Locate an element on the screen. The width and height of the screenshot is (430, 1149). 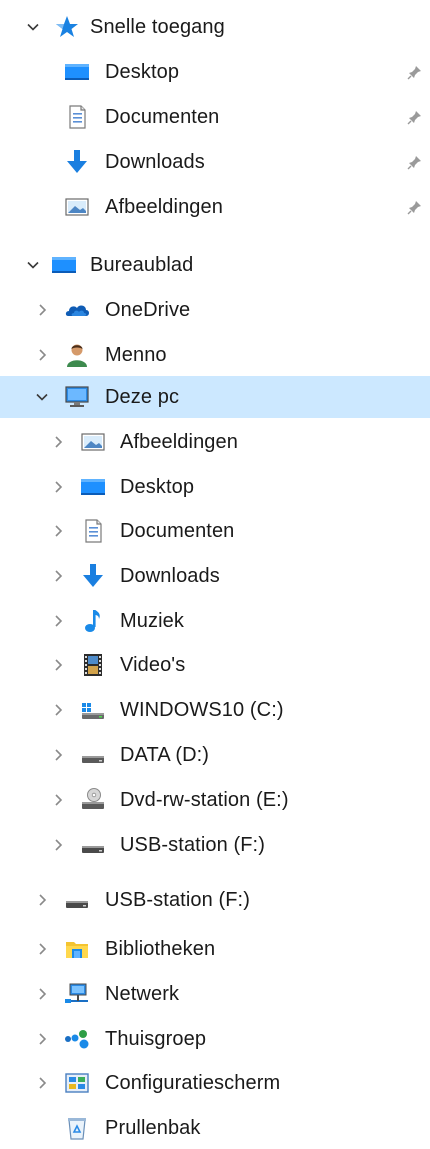
tree-item-pc-pictures: Afbeeldingen is located at coordinates (215, 442).